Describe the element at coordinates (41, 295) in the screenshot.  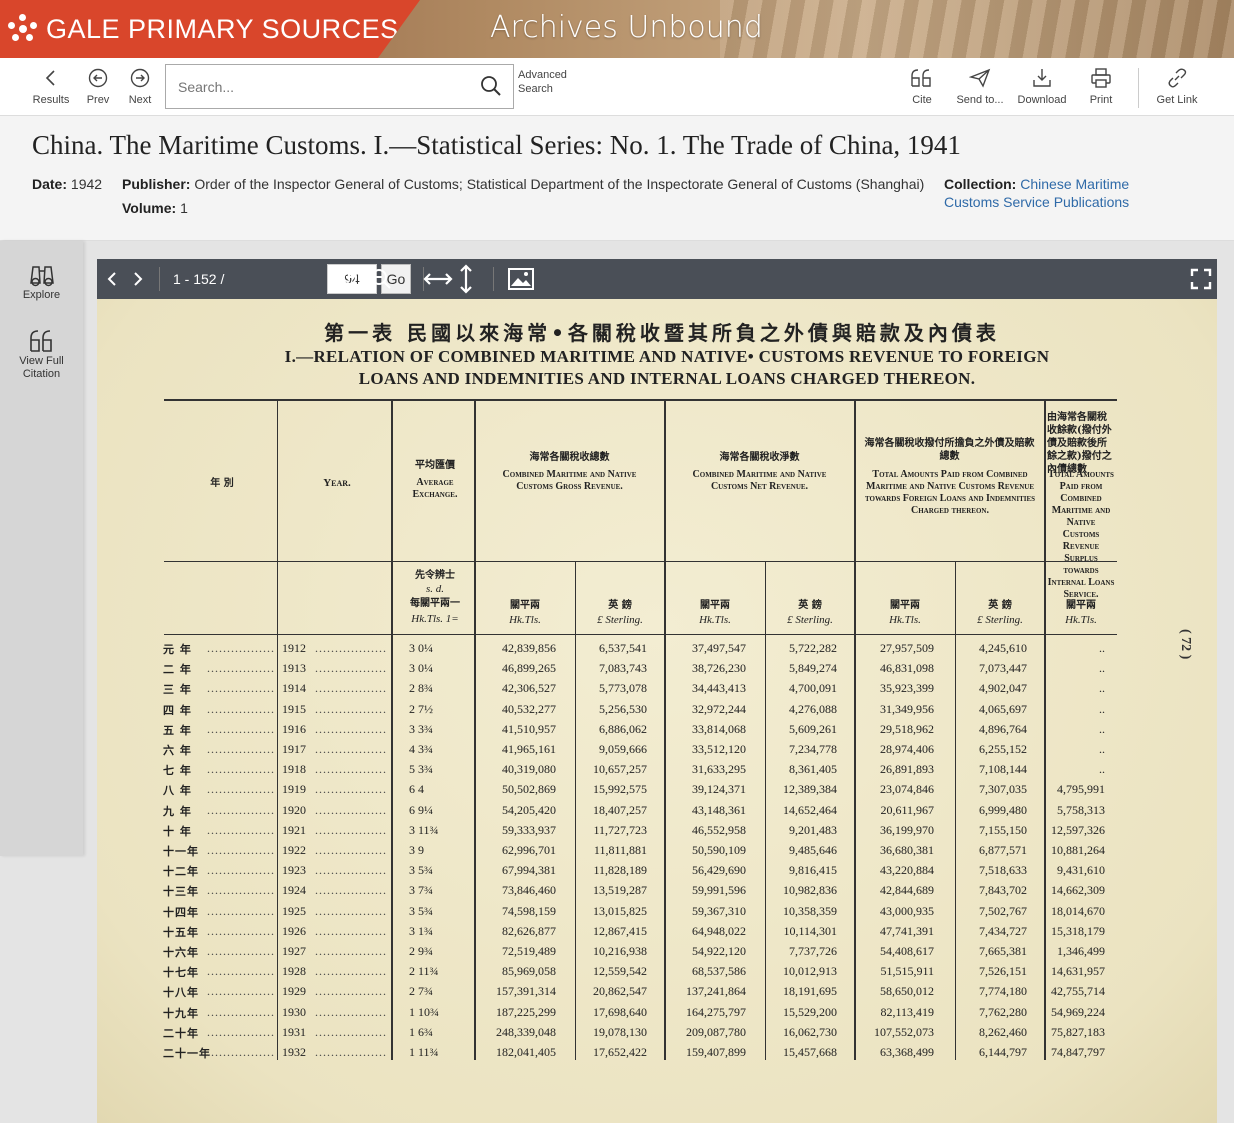
I see `explore-label: Explore` at that location.